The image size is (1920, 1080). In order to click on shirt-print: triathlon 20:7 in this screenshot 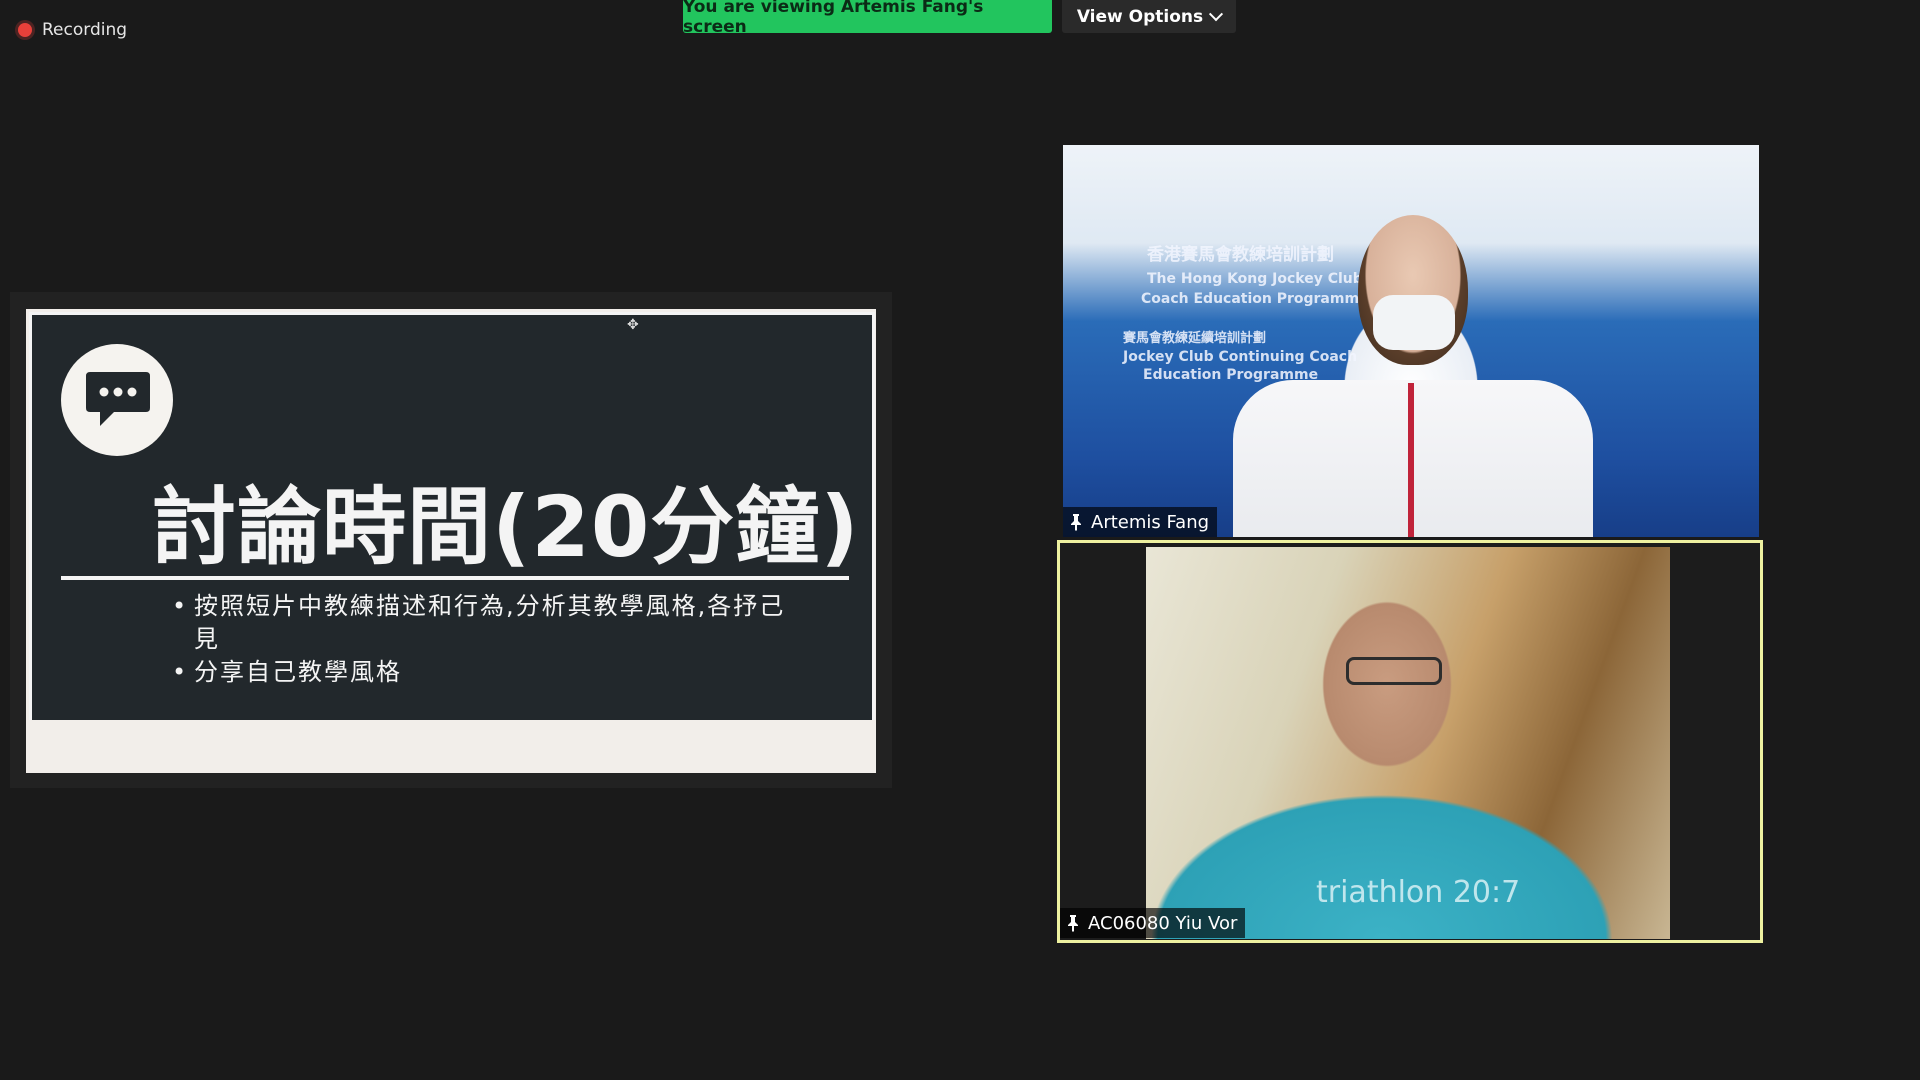, I will do `click(1418, 892)`.